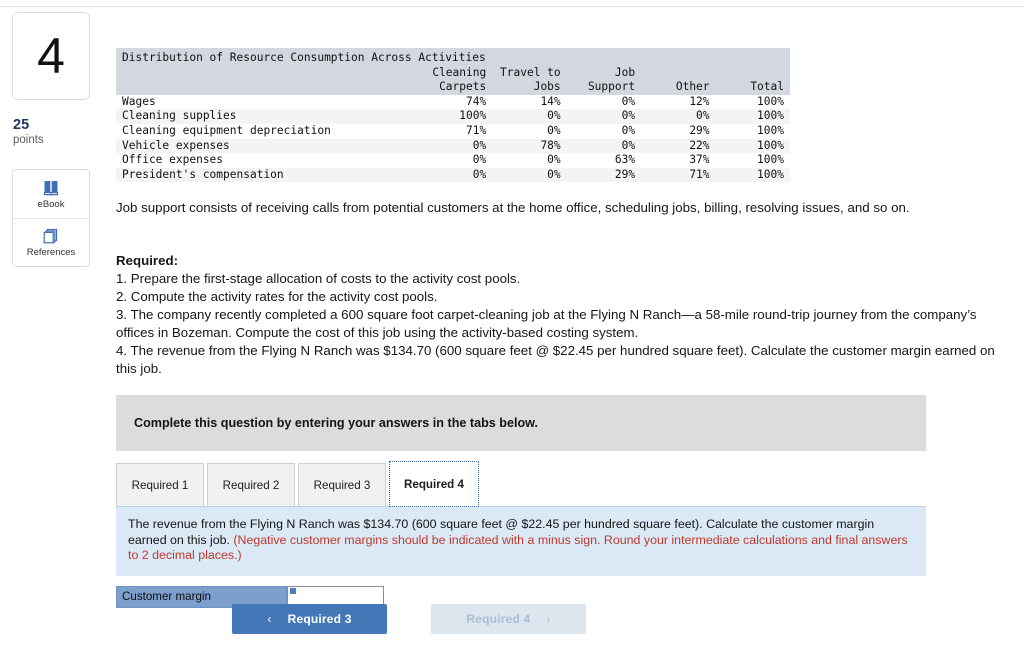 The height and width of the screenshot is (669, 1024). I want to click on question-sidebar: 4 25 points eBook References, so click(55, 140).